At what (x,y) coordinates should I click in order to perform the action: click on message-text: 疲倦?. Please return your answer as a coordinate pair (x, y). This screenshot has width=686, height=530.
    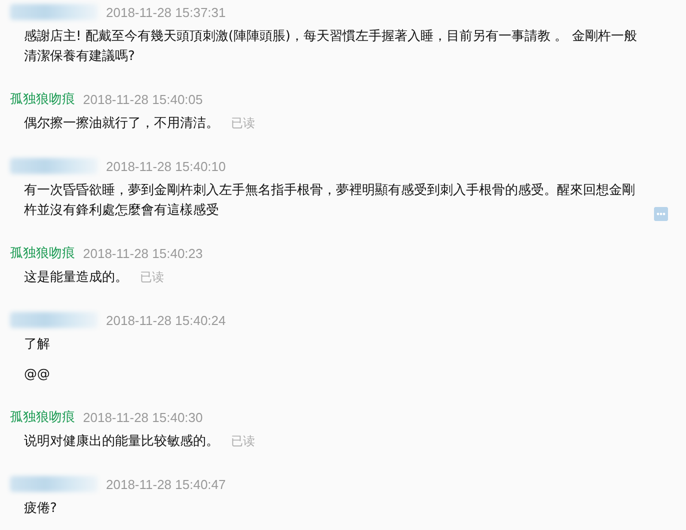
    Looking at the image, I should click on (41, 509).